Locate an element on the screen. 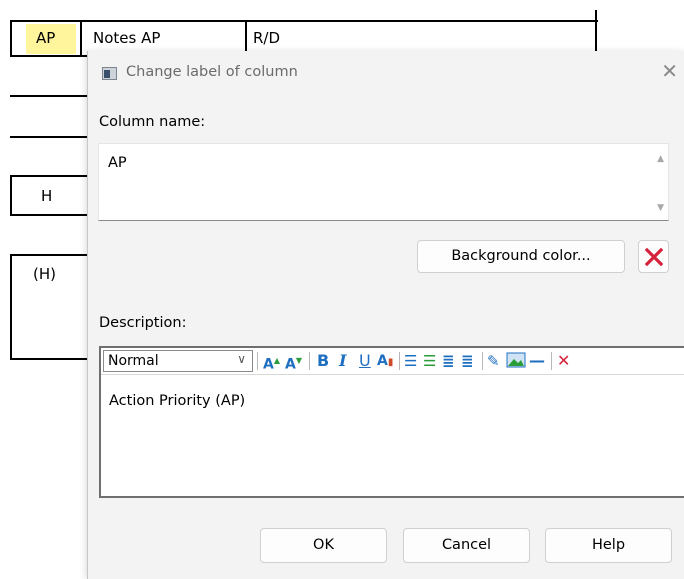 The width and height of the screenshot is (684, 579). cancel-button: Cancel is located at coordinates (466, 545).